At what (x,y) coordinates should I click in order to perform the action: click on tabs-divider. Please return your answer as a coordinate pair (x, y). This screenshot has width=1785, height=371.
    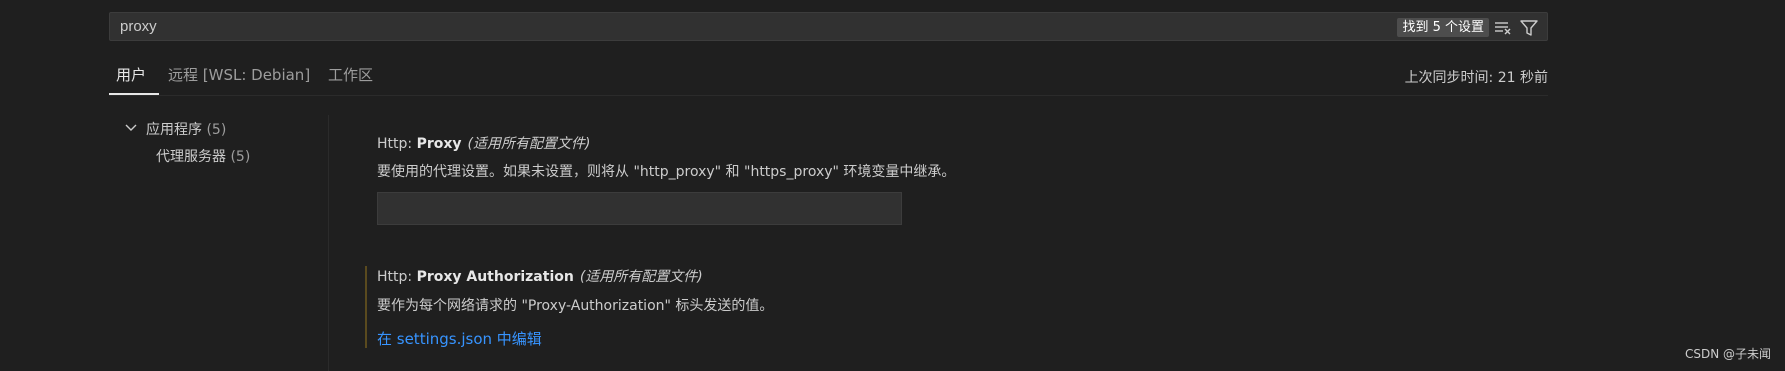
    Looking at the image, I should click on (828, 95).